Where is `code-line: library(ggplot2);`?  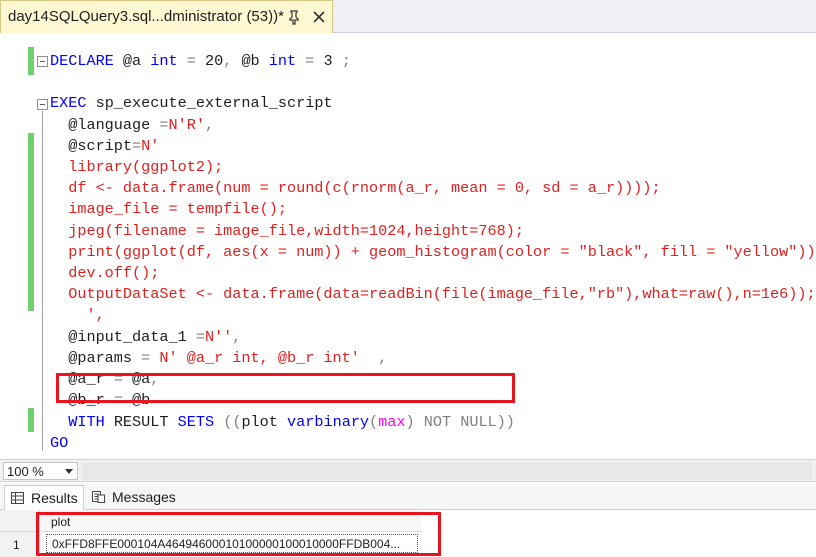 code-line: library(ggplot2); is located at coordinates (136, 167).